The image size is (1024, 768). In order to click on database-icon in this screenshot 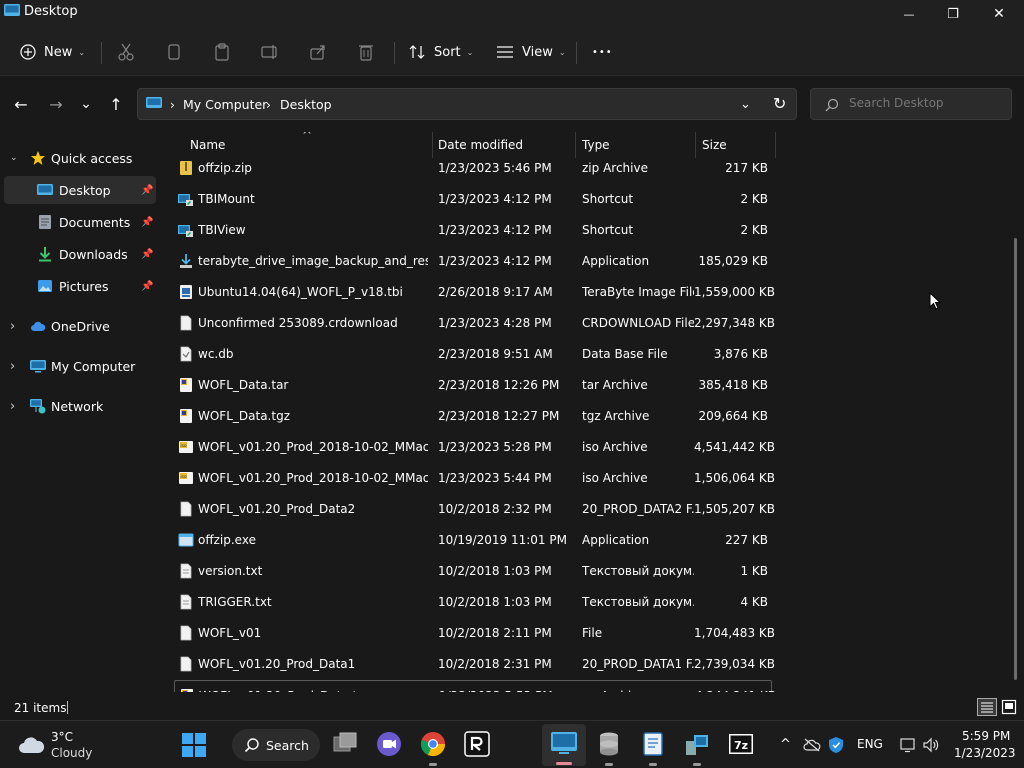, I will do `click(609, 744)`.